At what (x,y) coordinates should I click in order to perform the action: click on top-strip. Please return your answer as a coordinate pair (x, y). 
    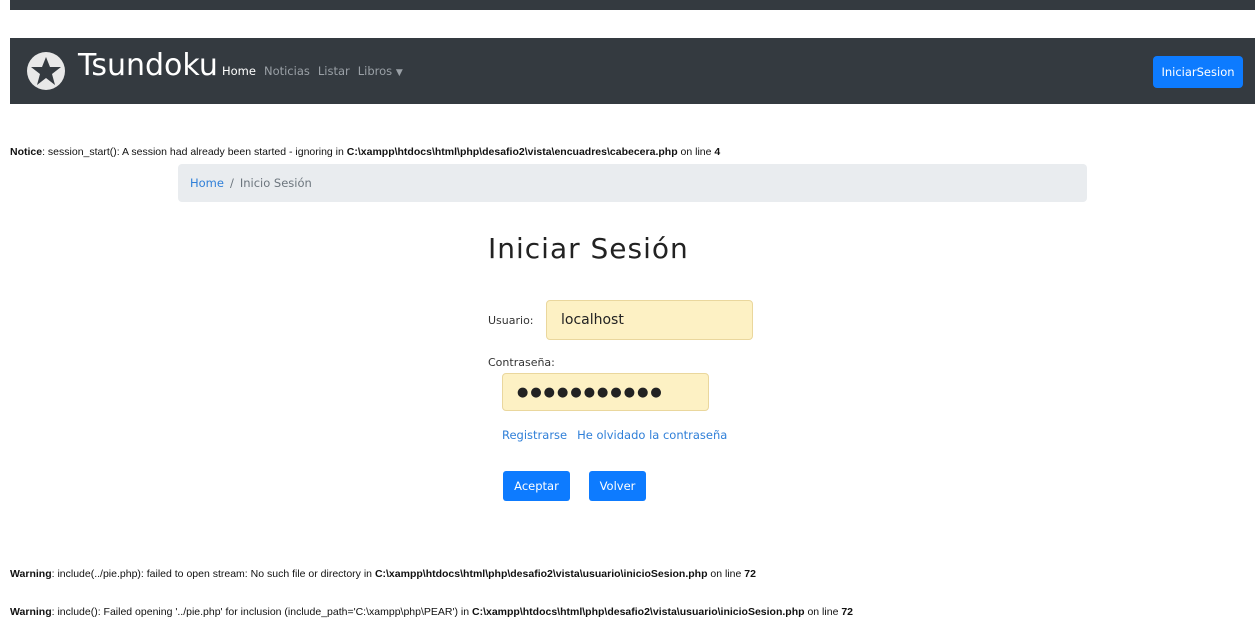
    Looking at the image, I should click on (632, 5).